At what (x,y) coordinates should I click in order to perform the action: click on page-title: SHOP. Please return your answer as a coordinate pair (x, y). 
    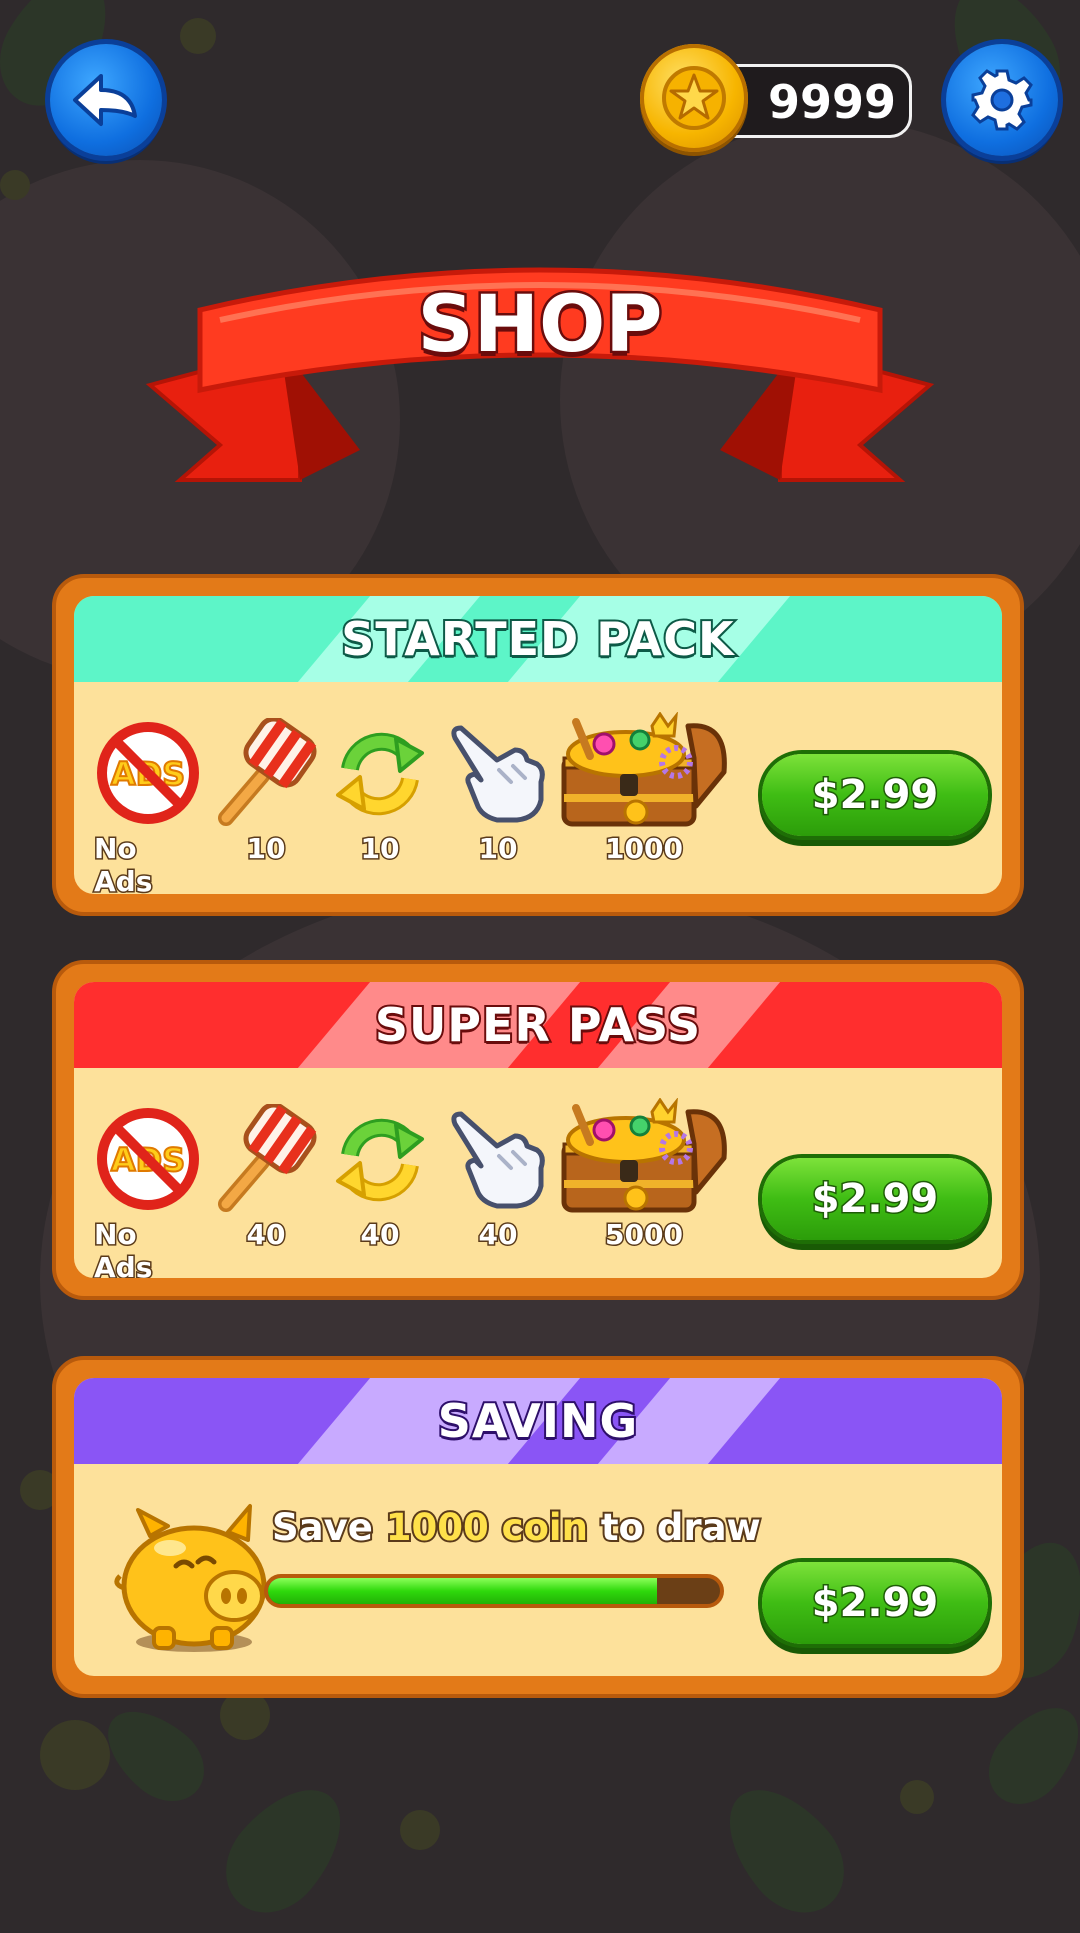
    Looking at the image, I should click on (540, 325).